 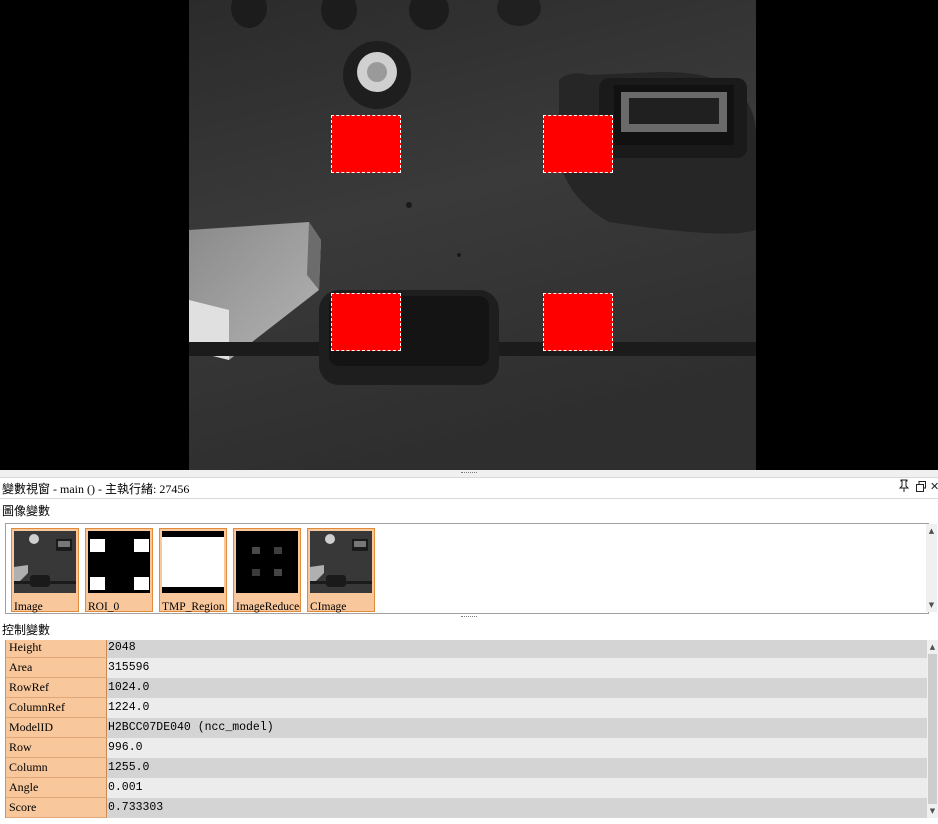 What do you see at coordinates (517, 688) in the screenshot?
I see `variable-value: 1024.0` at bounding box center [517, 688].